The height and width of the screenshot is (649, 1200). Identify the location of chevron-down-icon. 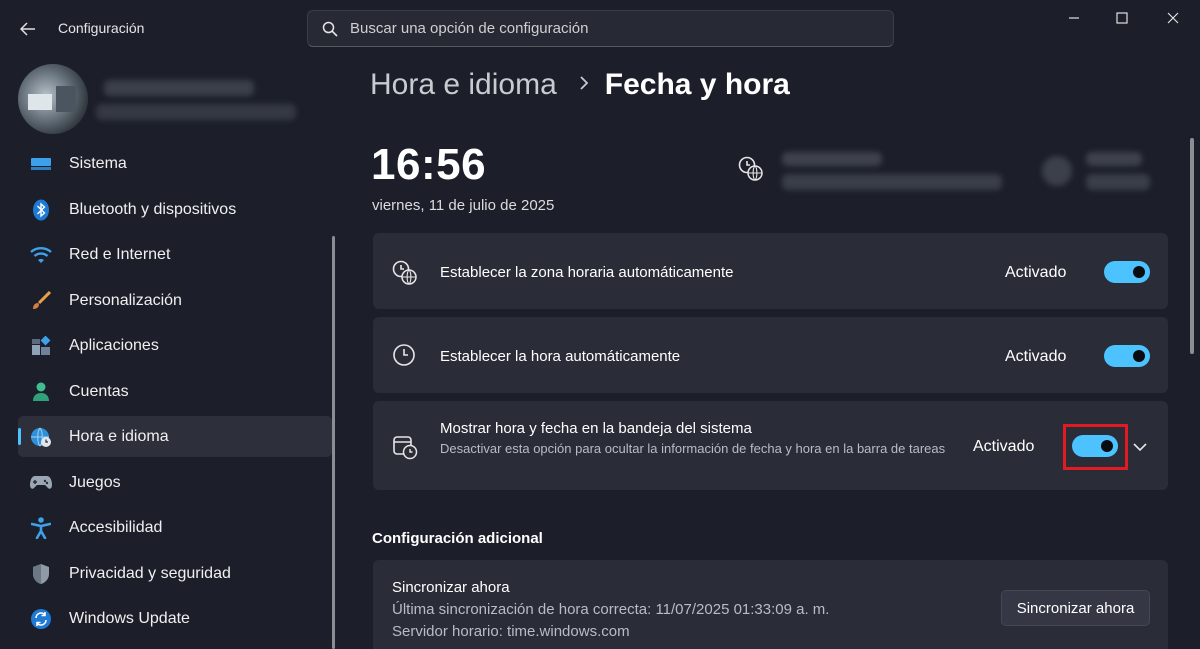
(1140, 448).